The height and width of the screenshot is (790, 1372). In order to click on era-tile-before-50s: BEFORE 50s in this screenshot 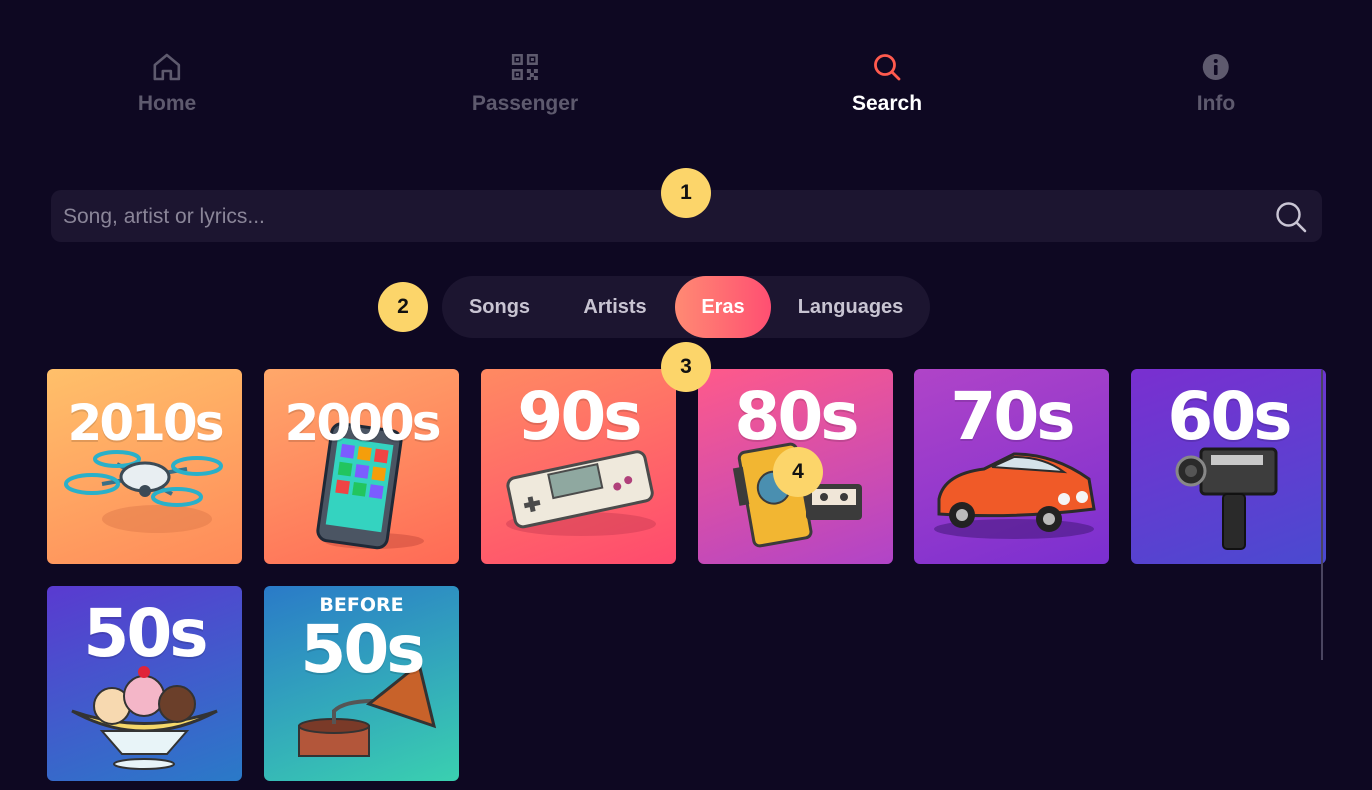, I will do `click(361, 683)`.